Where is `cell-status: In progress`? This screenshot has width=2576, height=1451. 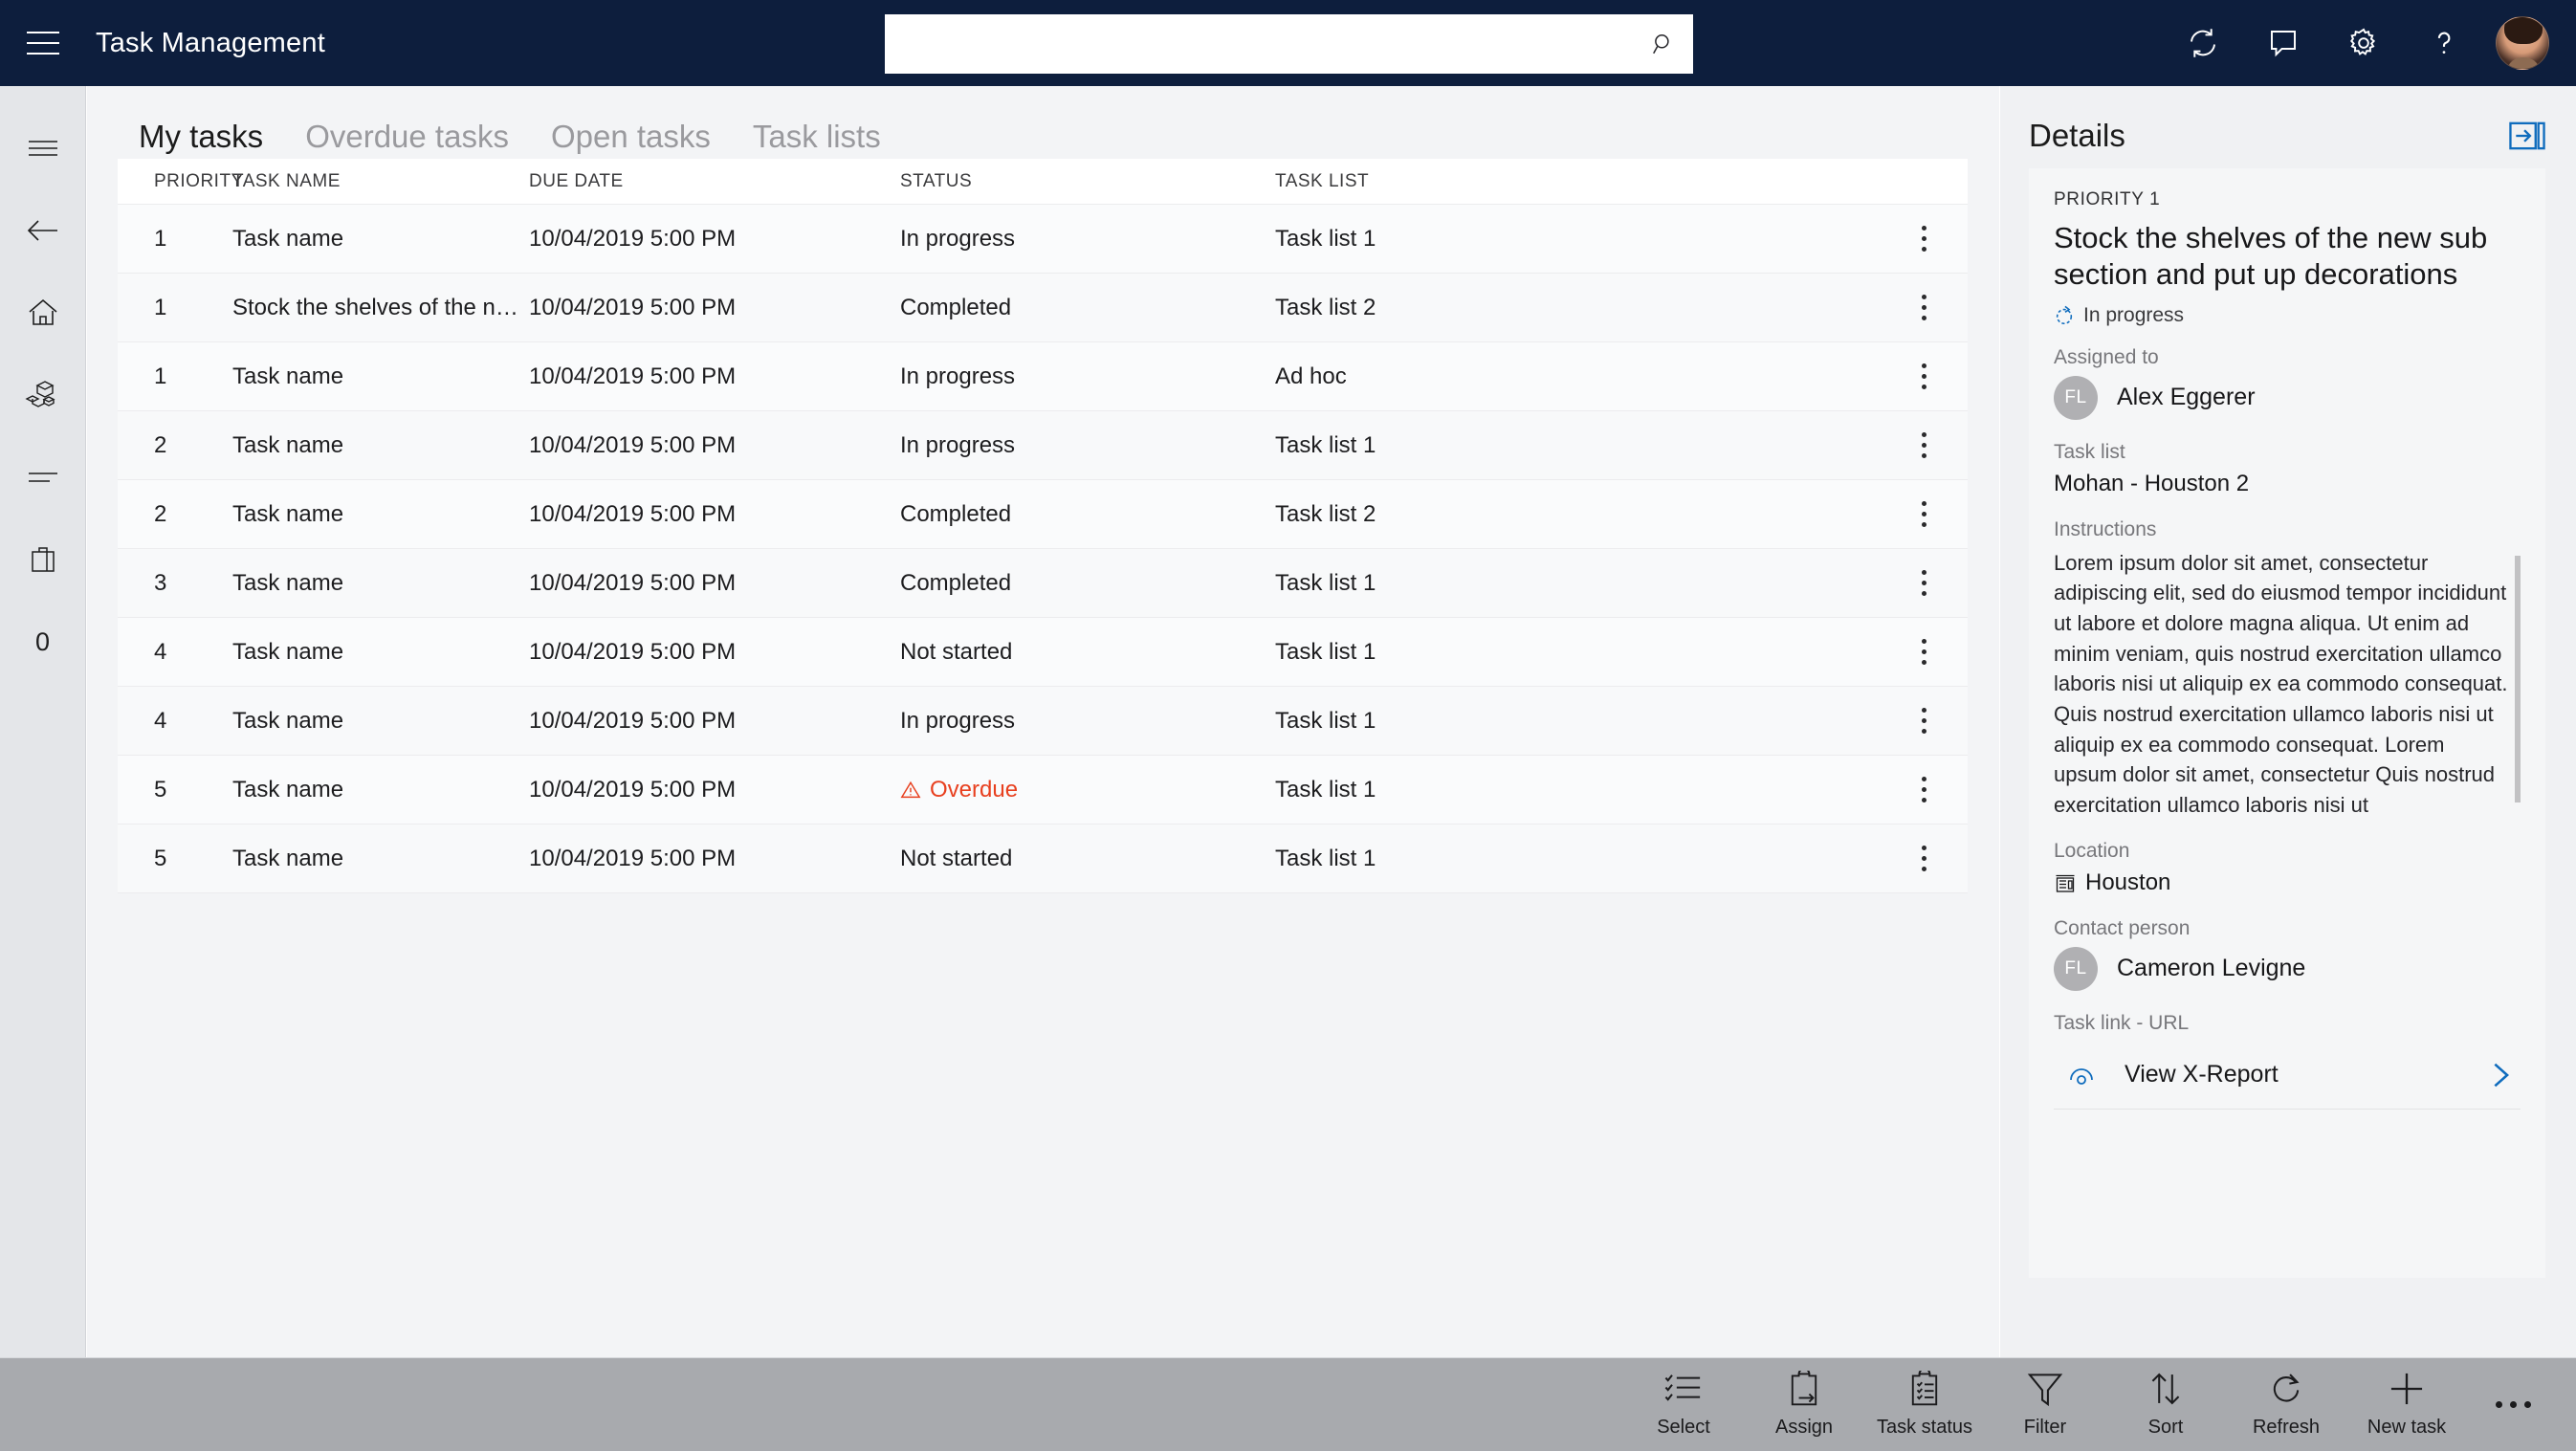 cell-status: In progress is located at coordinates (1087, 376).